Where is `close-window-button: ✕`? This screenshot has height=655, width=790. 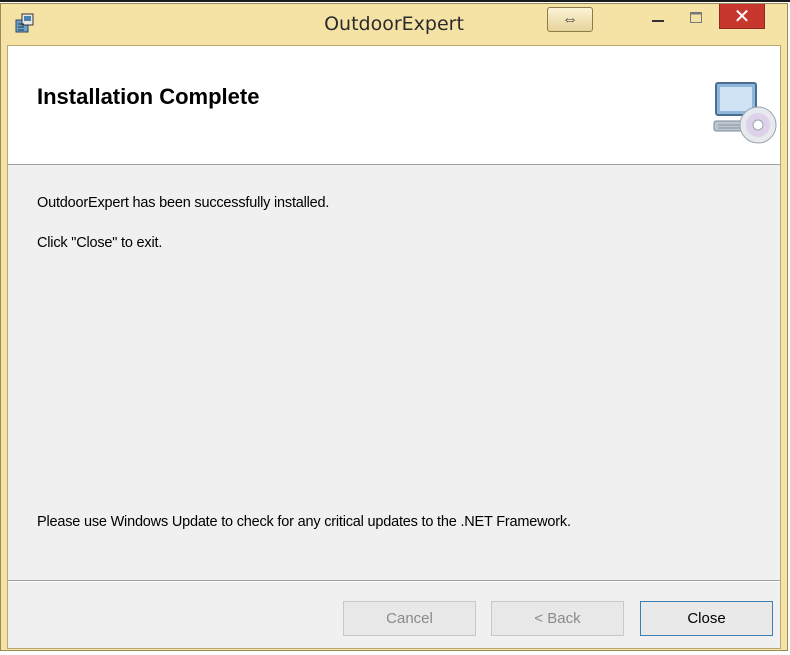
close-window-button: ✕ is located at coordinates (742, 16).